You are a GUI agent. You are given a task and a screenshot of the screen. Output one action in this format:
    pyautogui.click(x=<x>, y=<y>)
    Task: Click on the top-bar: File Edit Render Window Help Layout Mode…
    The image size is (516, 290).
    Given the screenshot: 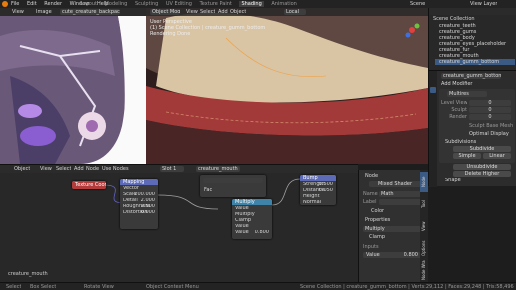 What is the action you would take?
    pyautogui.click(x=258, y=4)
    